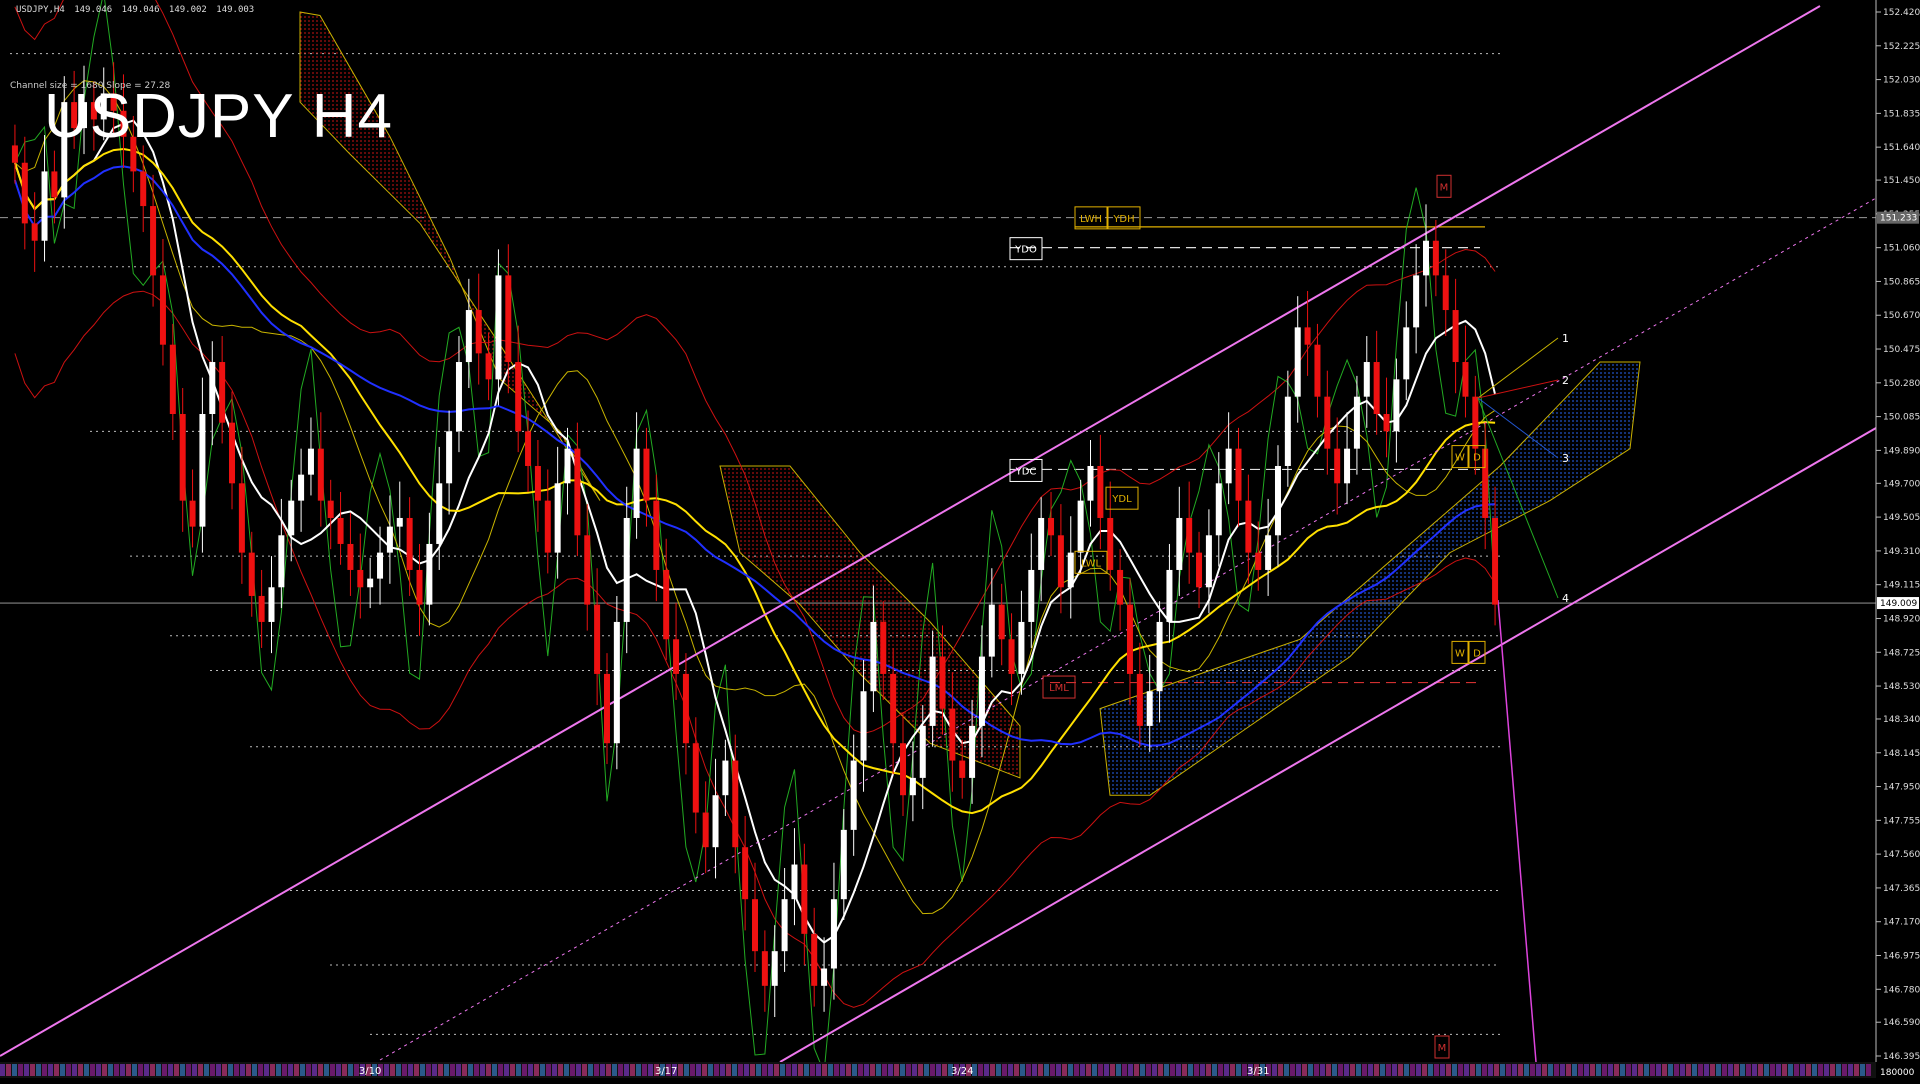 This screenshot has height=1084, width=1920. I want to click on price-tick-label: 150.670, so click(1901, 316).